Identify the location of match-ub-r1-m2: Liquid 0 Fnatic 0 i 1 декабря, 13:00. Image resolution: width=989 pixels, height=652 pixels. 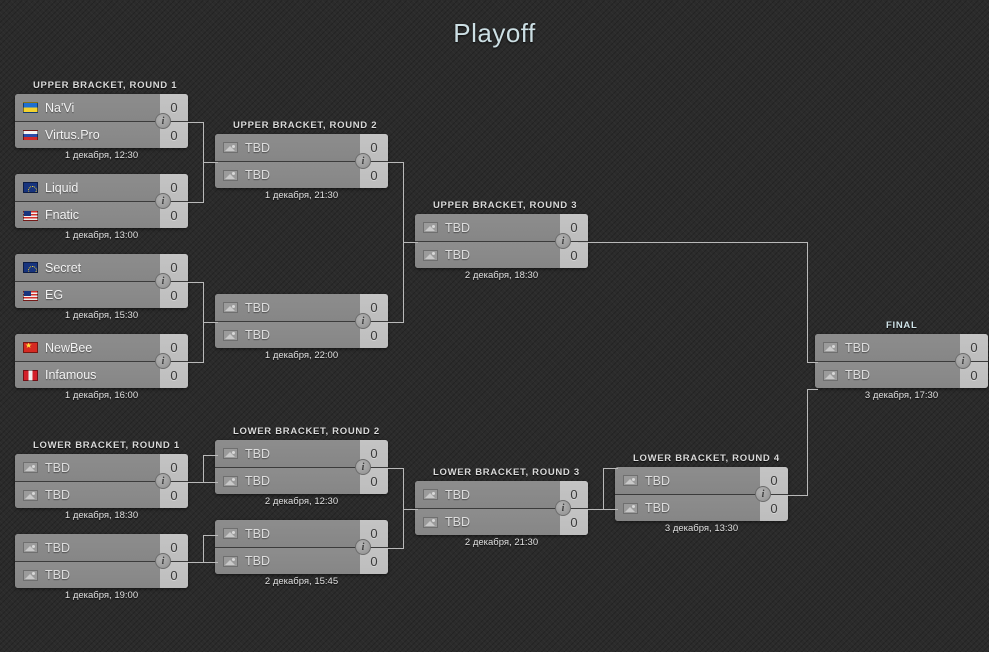
(101, 207).